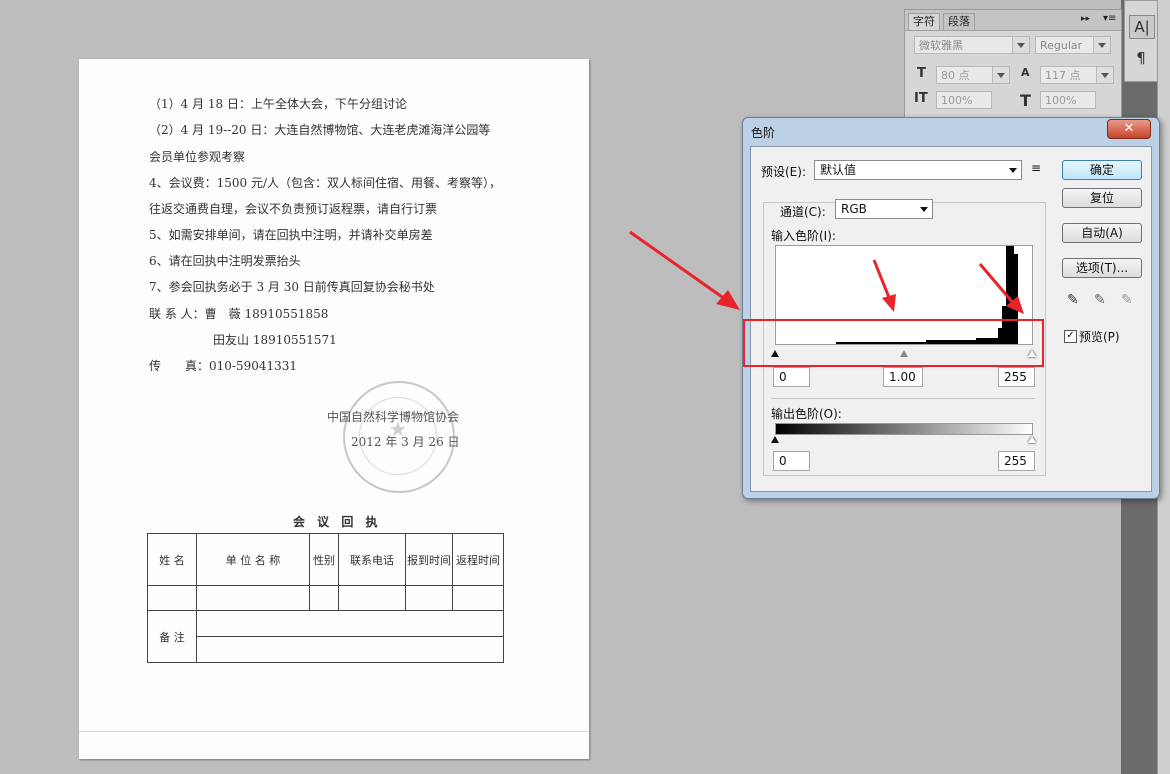 The width and height of the screenshot is (1170, 774). Describe the element at coordinates (1013, 20) in the screenshot. I see `panel-tabs: 字符 段落 ▸▸ ▾≡` at that location.